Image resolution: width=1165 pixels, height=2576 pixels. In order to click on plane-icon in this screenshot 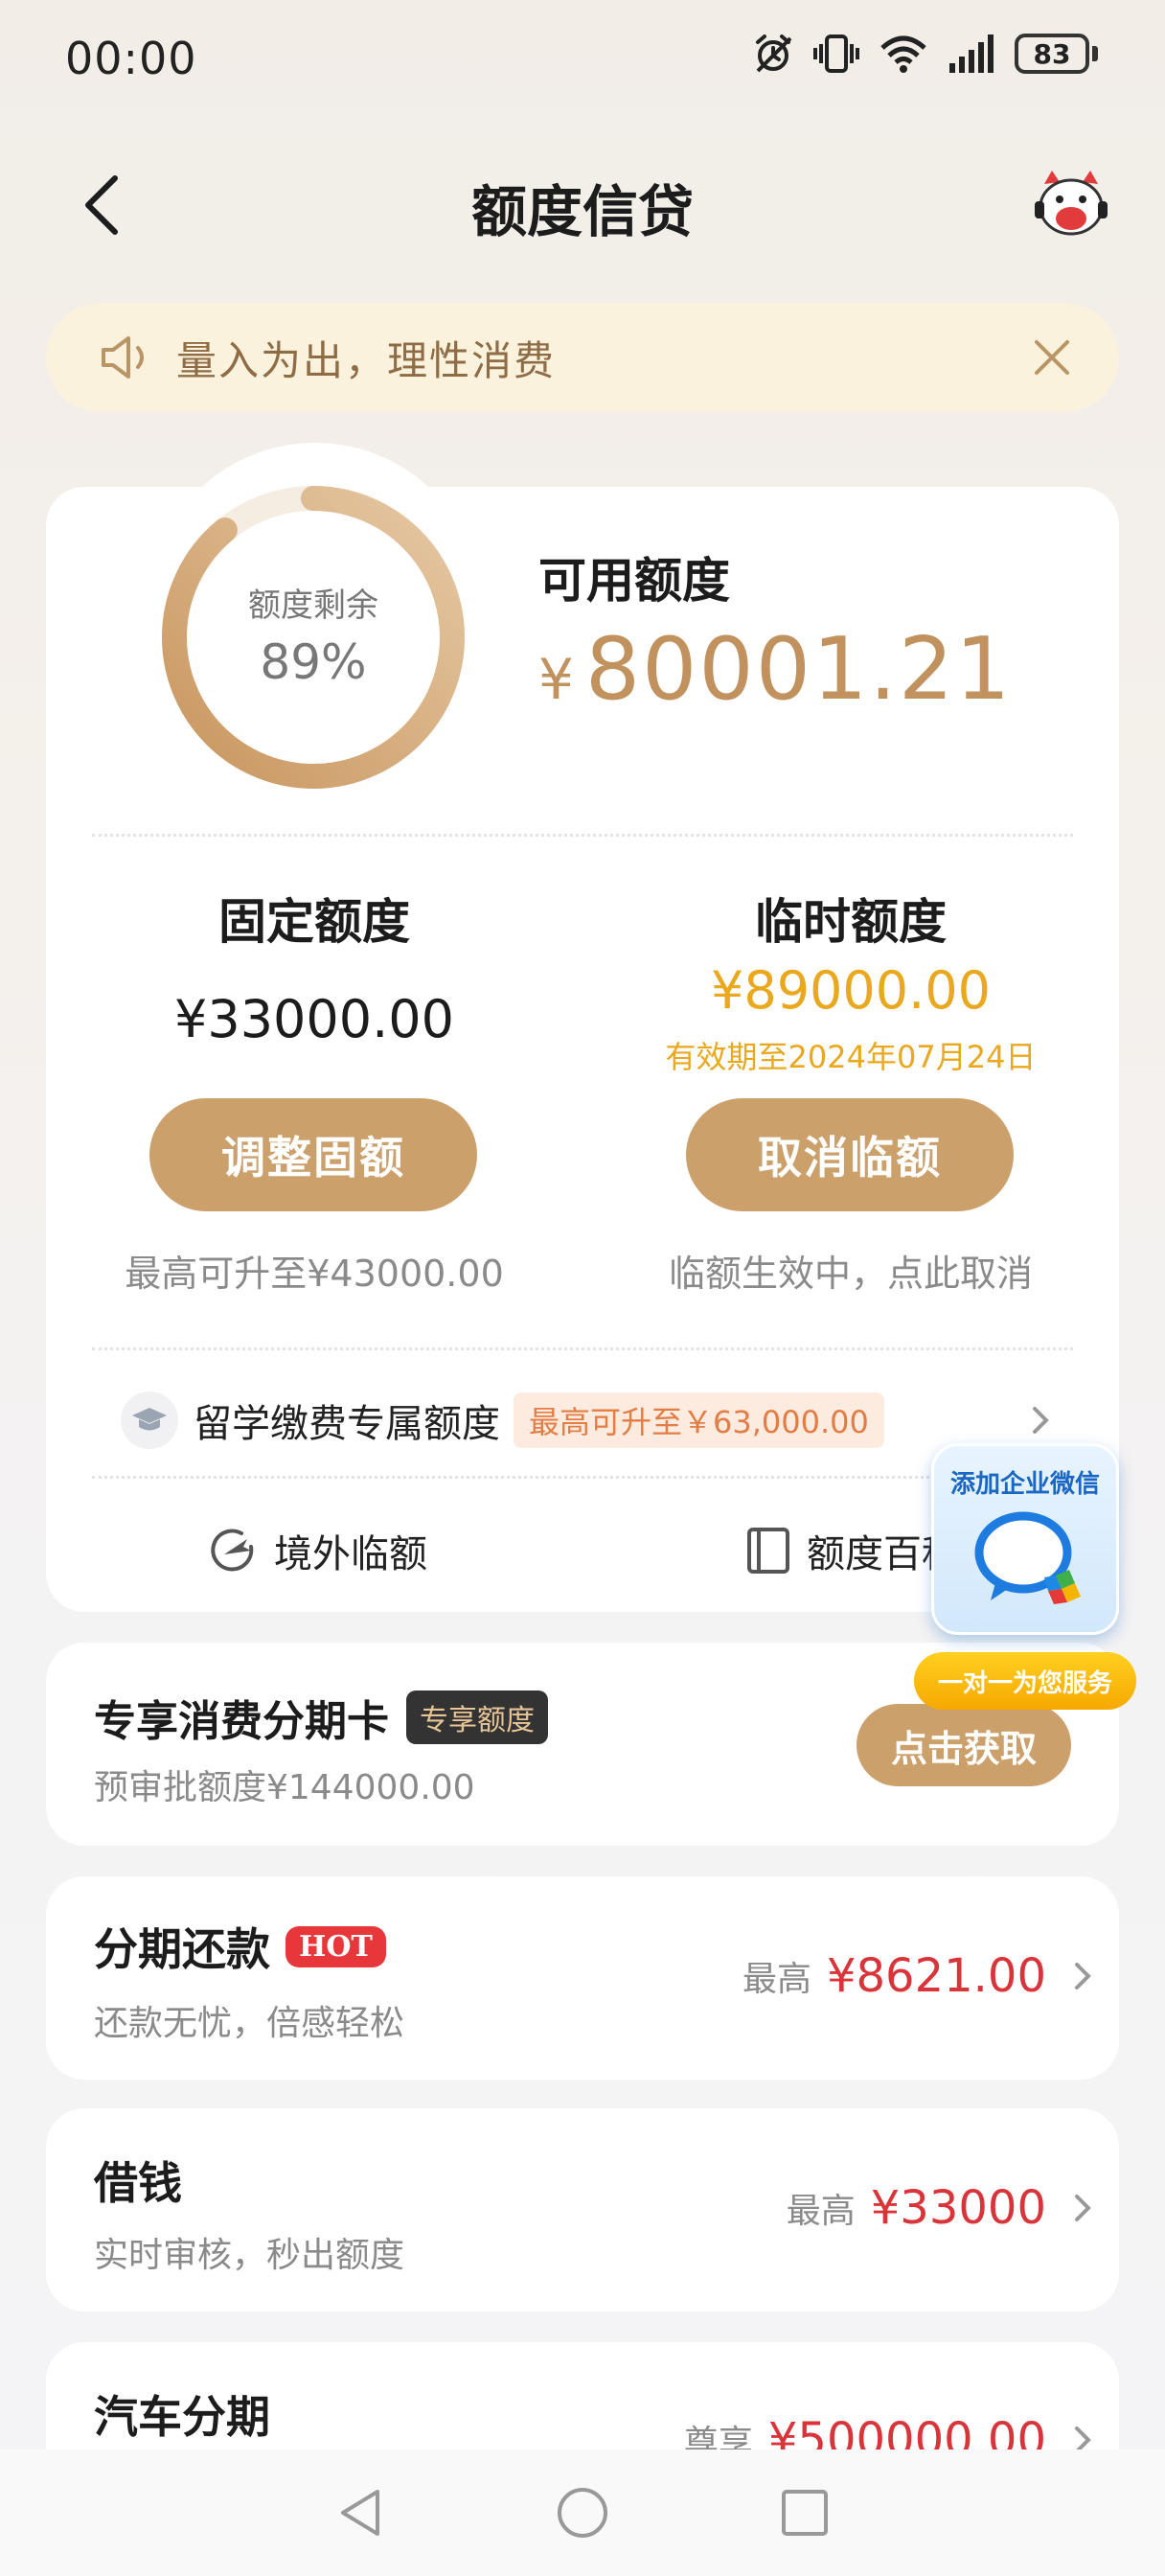, I will do `click(233, 1550)`.